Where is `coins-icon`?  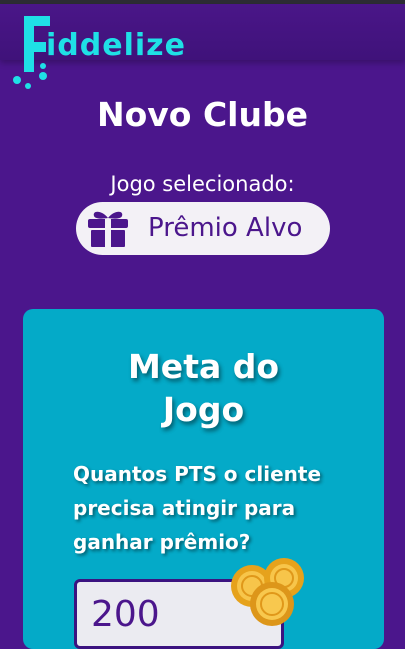
coins-icon is located at coordinates (267, 592).